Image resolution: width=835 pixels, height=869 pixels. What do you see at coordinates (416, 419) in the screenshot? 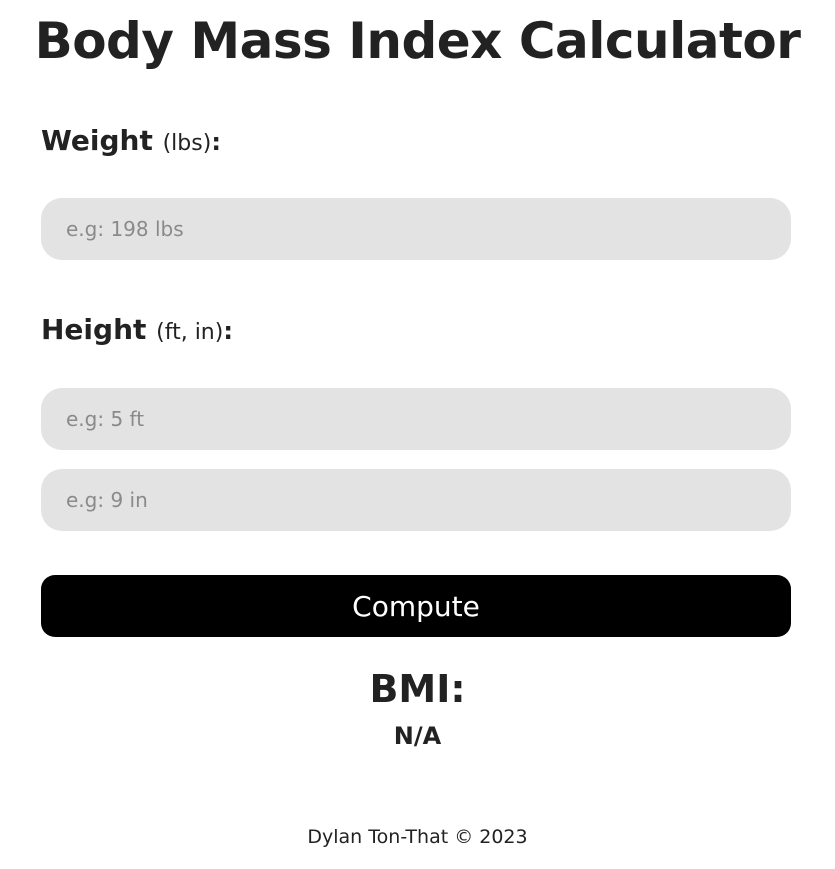
I see `height-feet-input` at bounding box center [416, 419].